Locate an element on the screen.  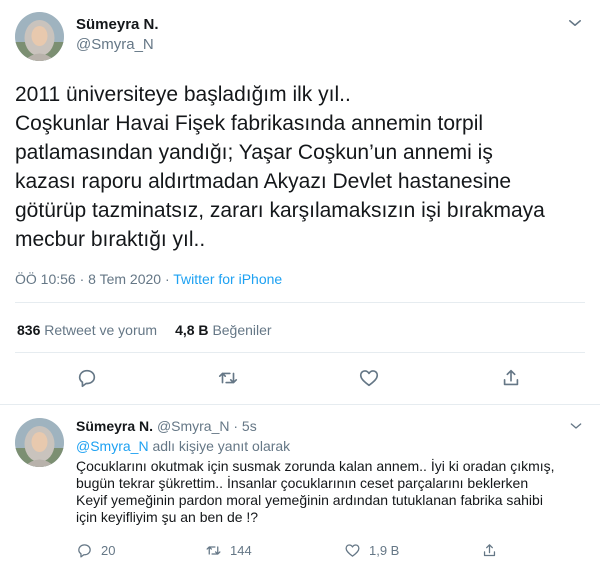
tweet-text-line: mecbur bıraktığı yıl.. is located at coordinates (110, 239).